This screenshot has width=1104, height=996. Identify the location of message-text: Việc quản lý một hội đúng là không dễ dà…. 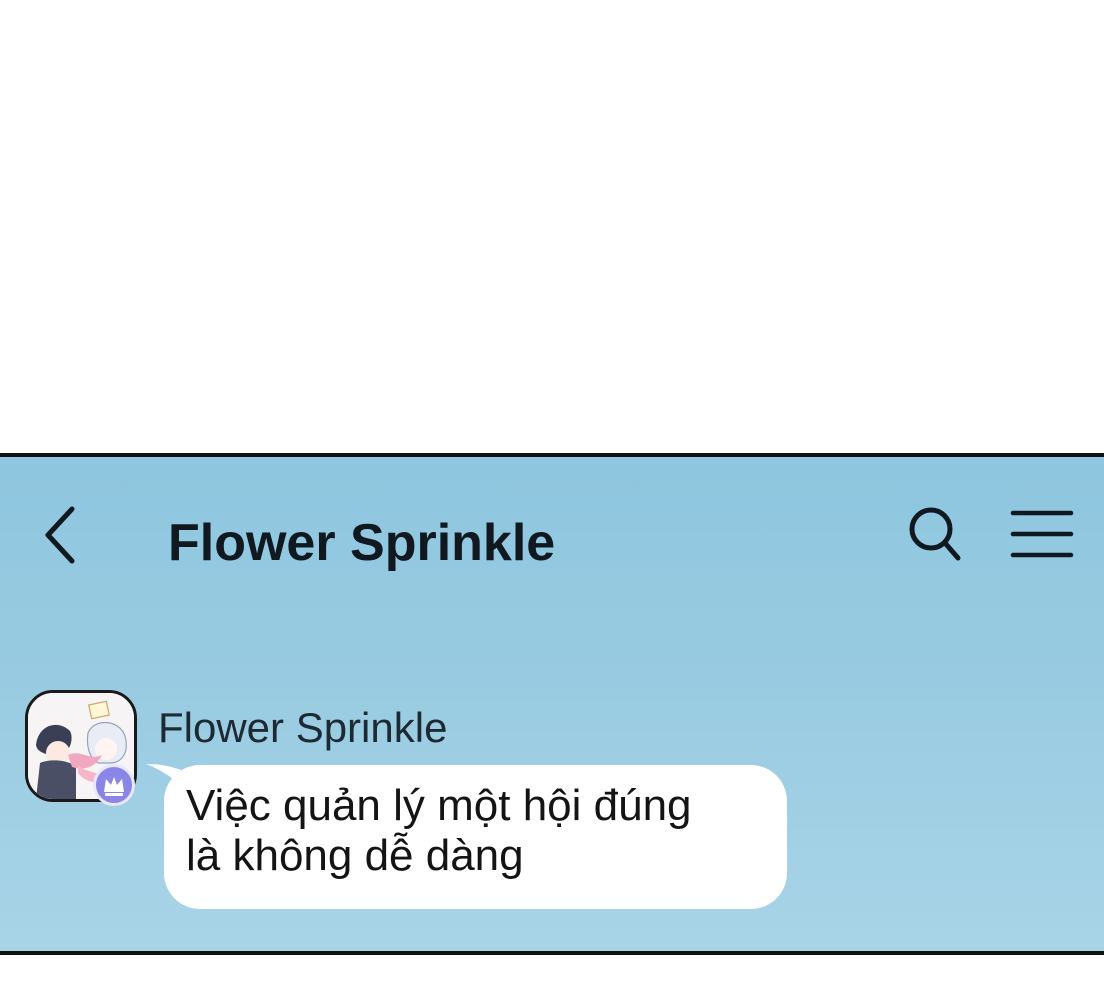
(481, 831).